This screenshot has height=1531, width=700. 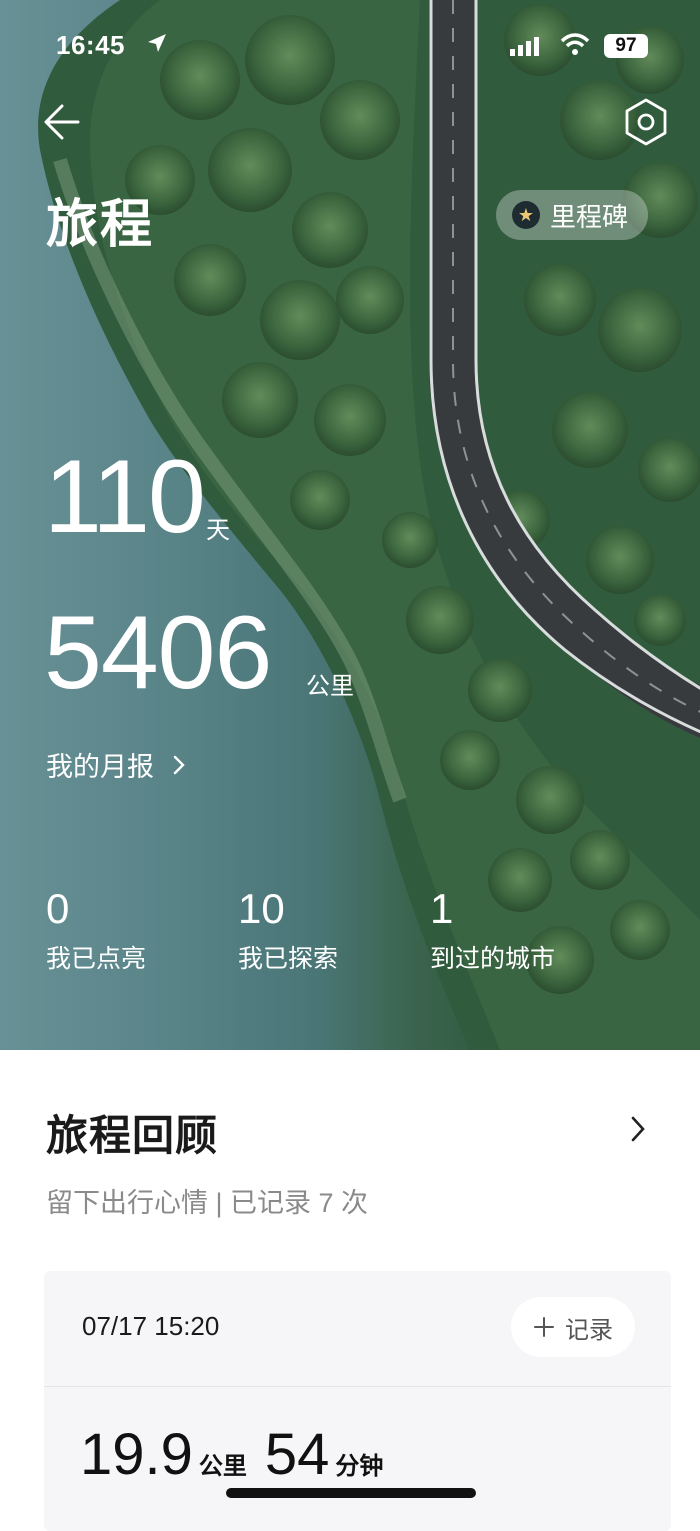 What do you see at coordinates (222, 1466) in the screenshot?
I see `trip-distance-unit: 公里` at bounding box center [222, 1466].